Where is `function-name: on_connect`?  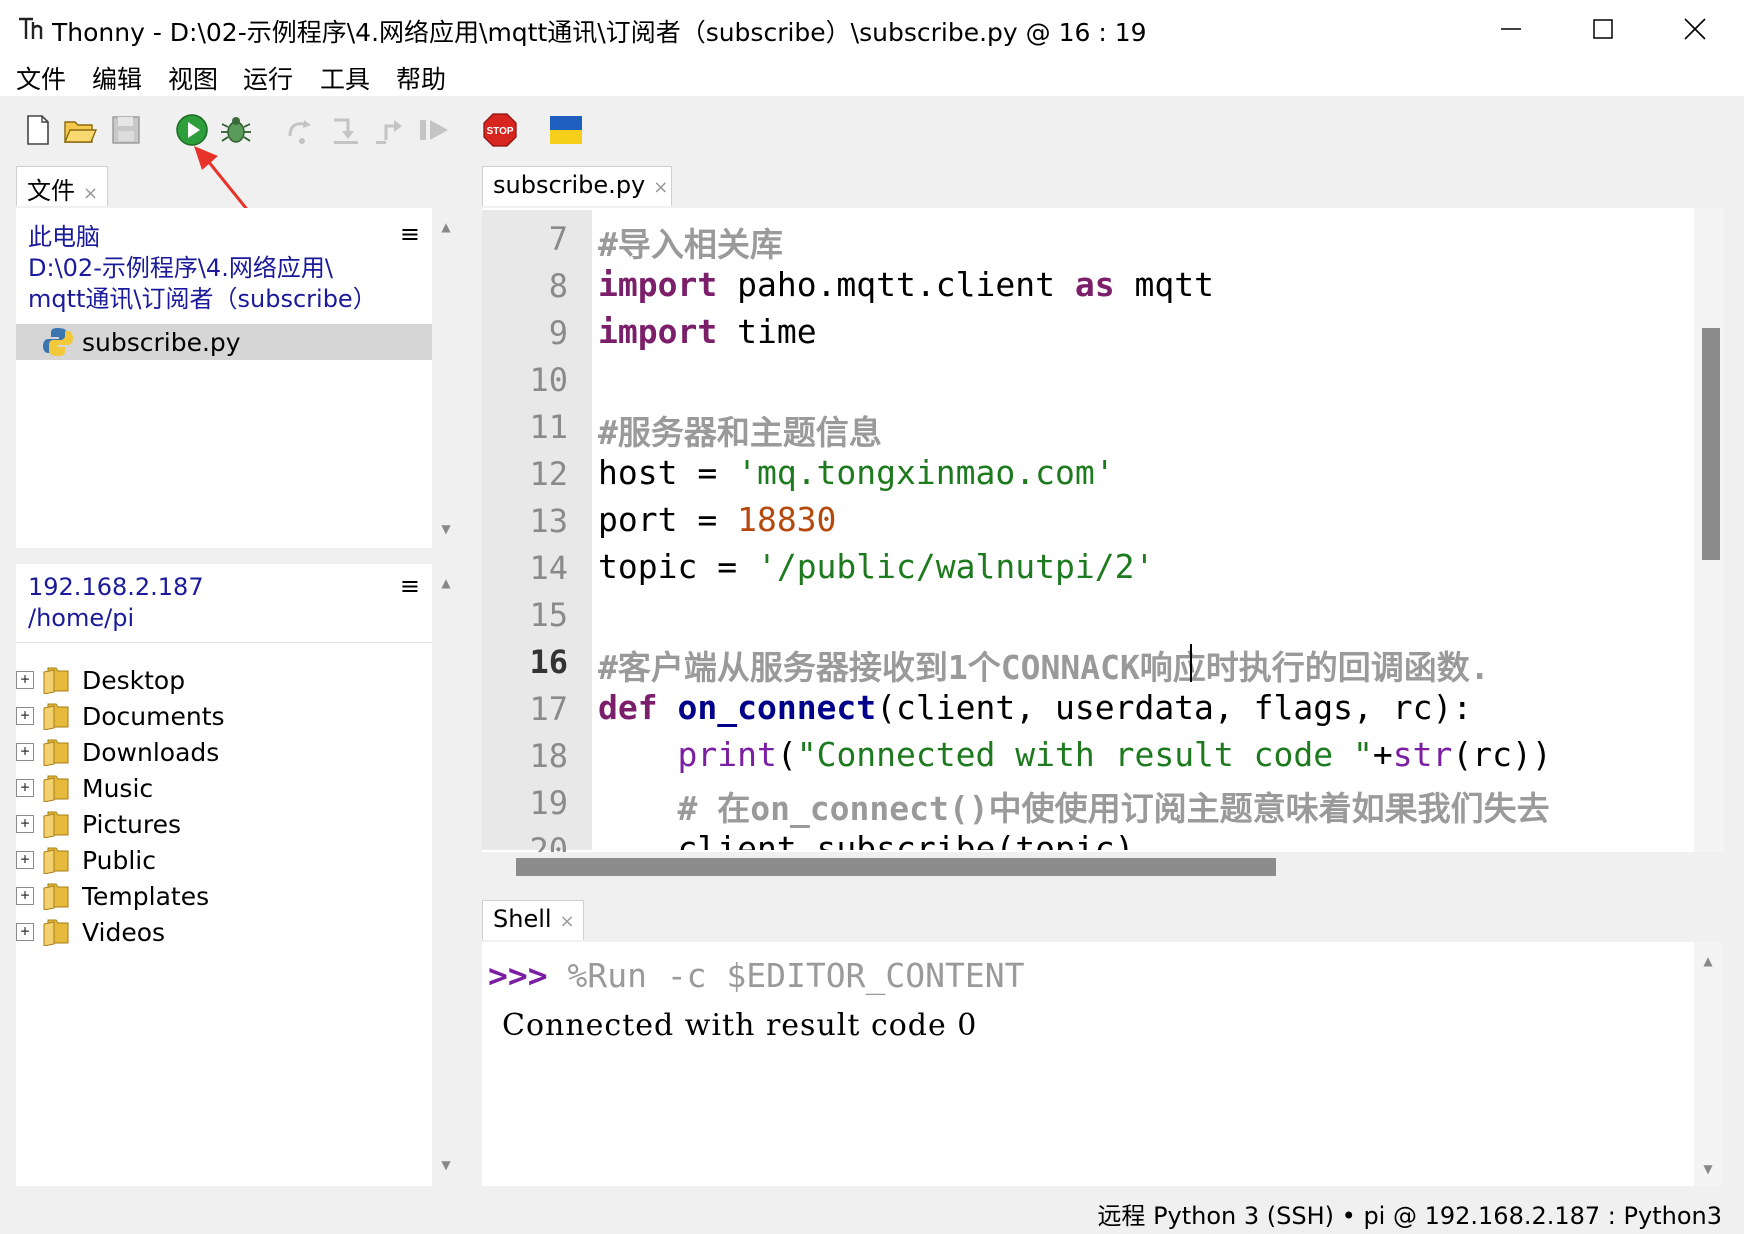 function-name: on_connect is located at coordinates (777, 707).